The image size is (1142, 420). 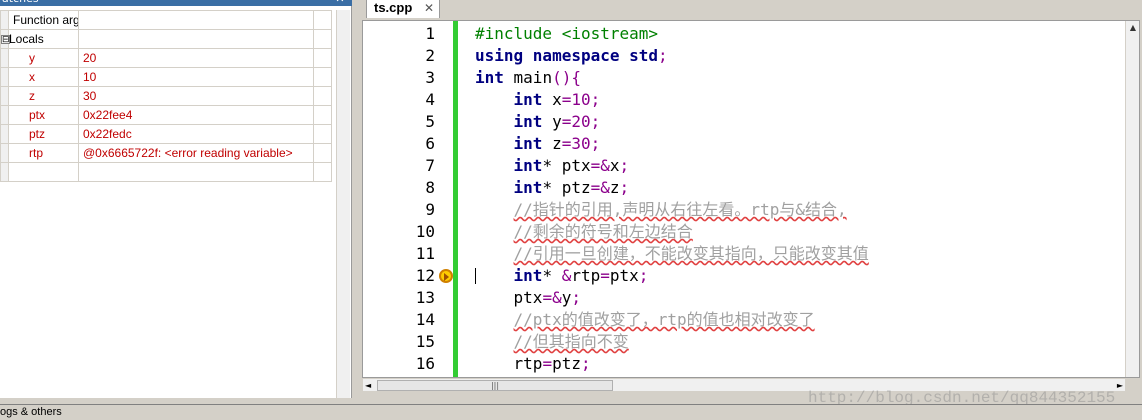 What do you see at coordinates (748, 122) in the screenshot?
I see `code-line: 5 int y=20;` at bounding box center [748, 122].